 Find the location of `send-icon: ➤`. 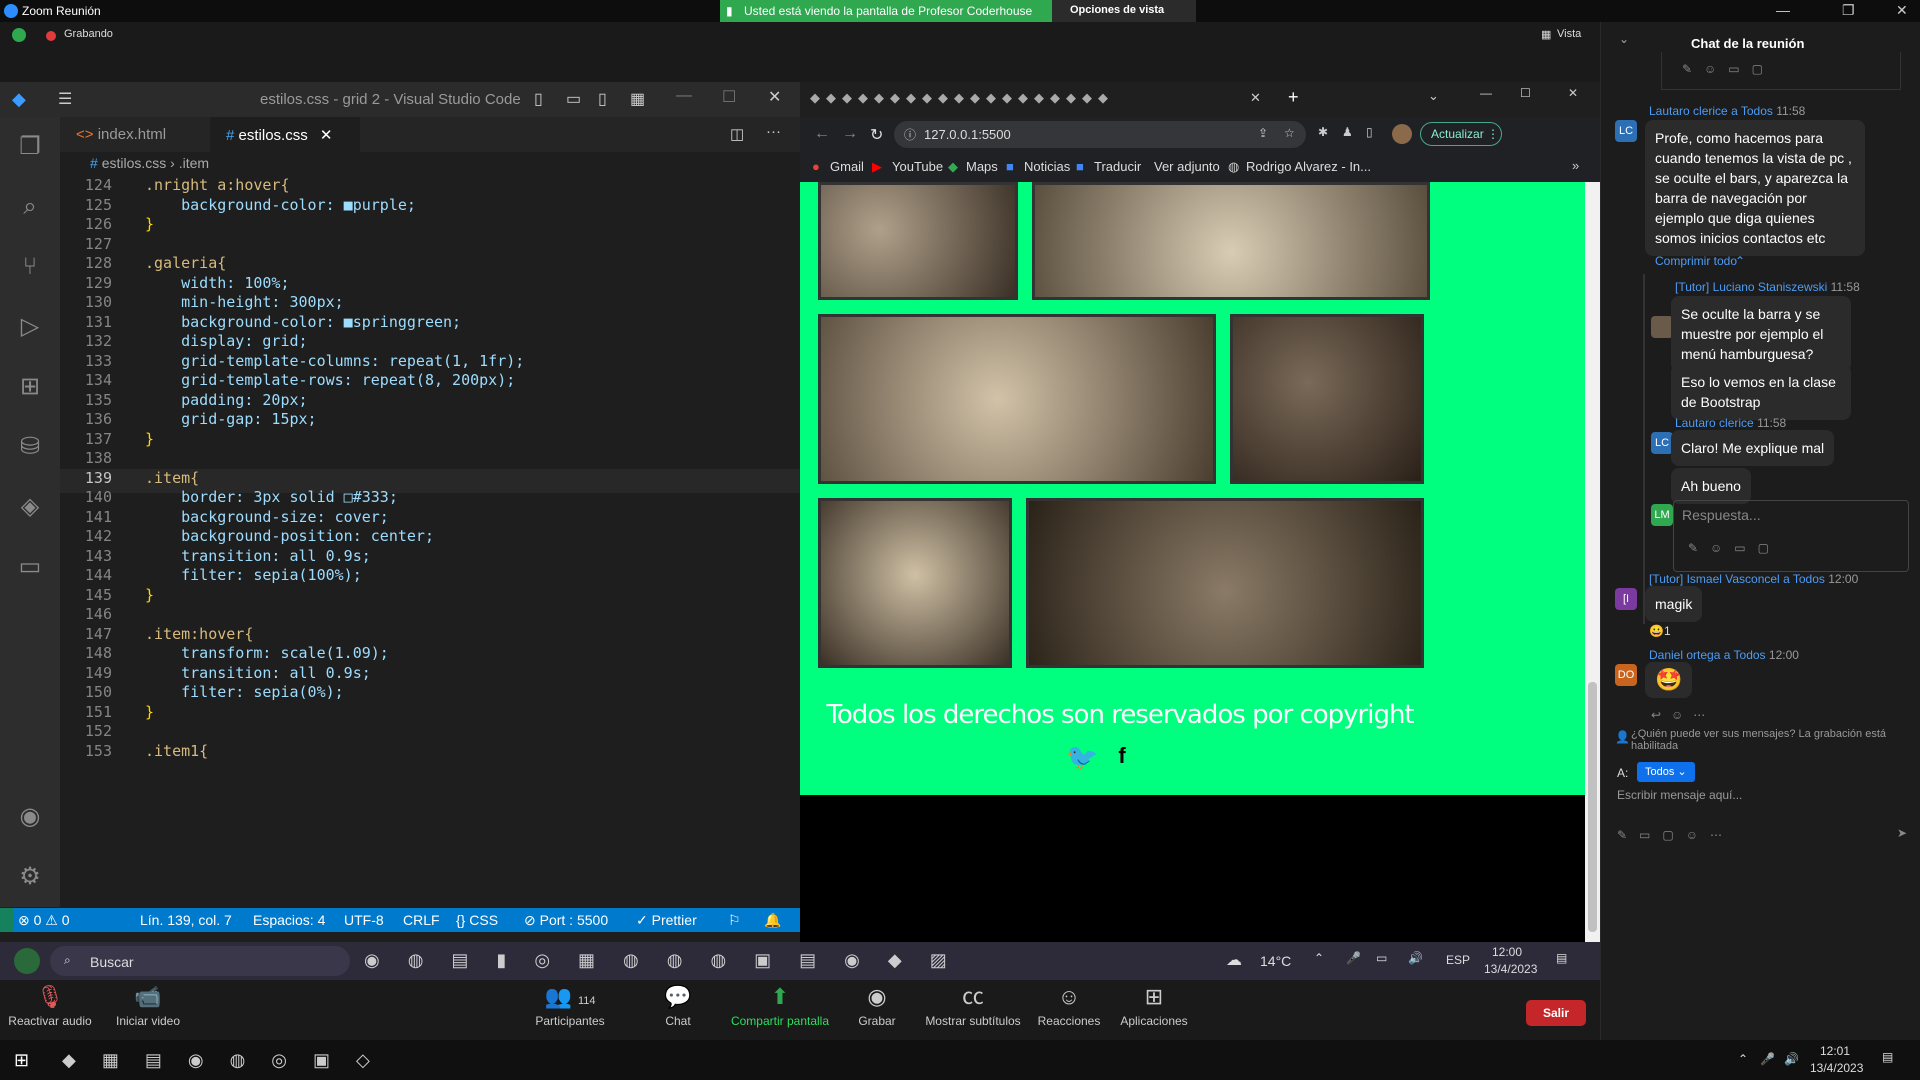

send-icon: ➤ is located at coordinates (1902, 833).